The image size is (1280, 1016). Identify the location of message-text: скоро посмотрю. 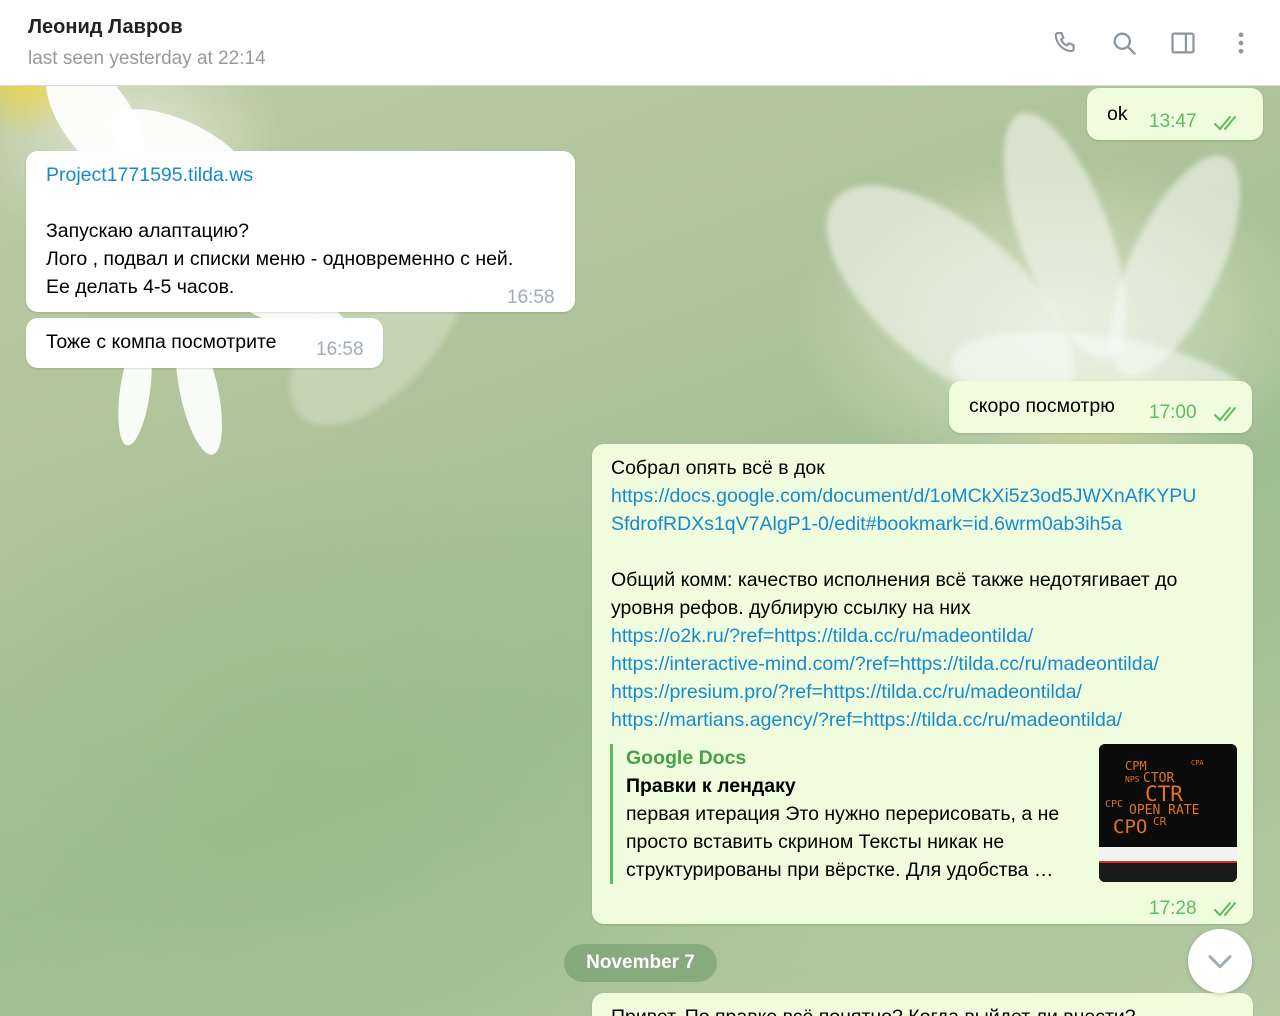
(1042, 406).